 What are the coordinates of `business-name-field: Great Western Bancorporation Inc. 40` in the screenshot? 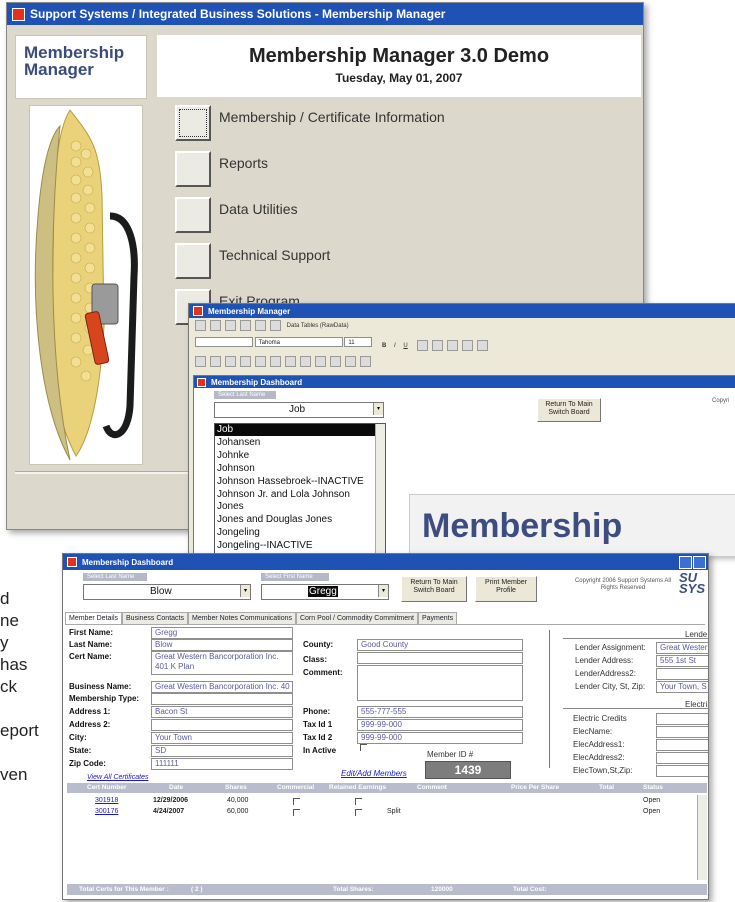 It's located at (222, 687).